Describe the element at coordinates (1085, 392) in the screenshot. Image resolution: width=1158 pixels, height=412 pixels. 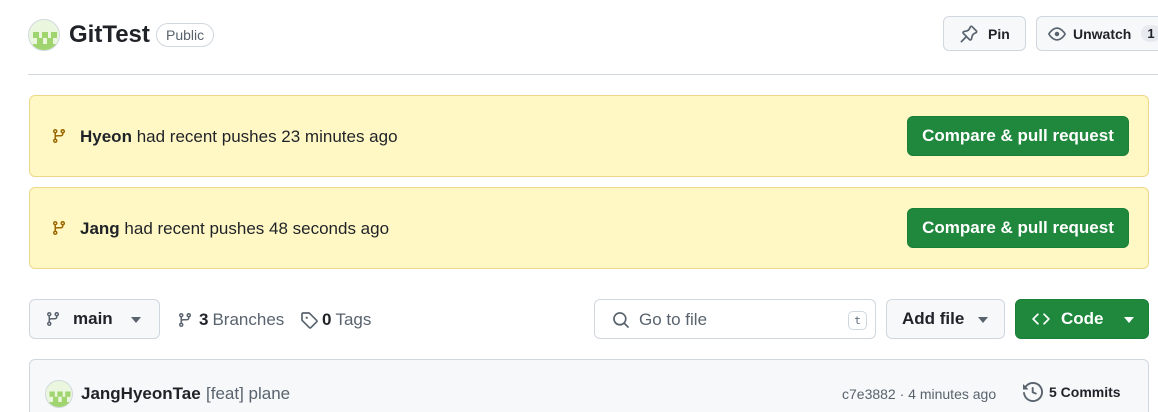
I see `commits-label: 5 Commits` at that location.